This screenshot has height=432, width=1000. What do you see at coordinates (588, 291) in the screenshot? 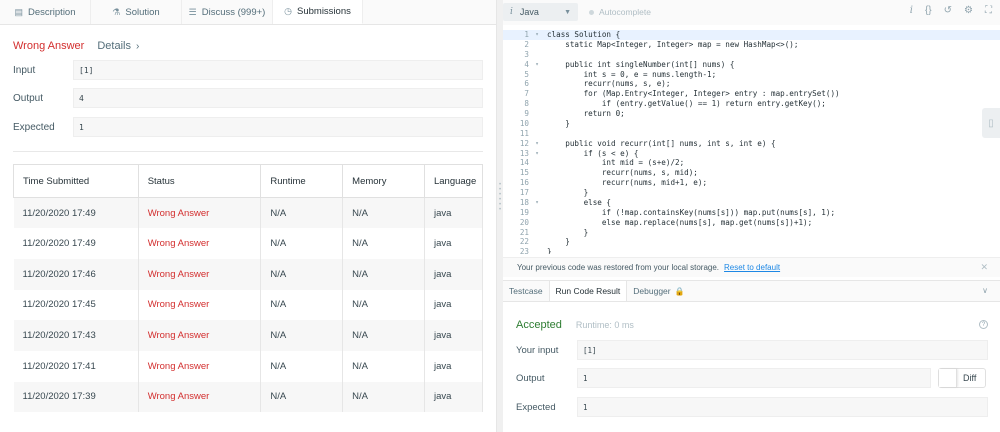
I see `tab-run-code-result: Run Code Result` at bounding box center [588, 291].